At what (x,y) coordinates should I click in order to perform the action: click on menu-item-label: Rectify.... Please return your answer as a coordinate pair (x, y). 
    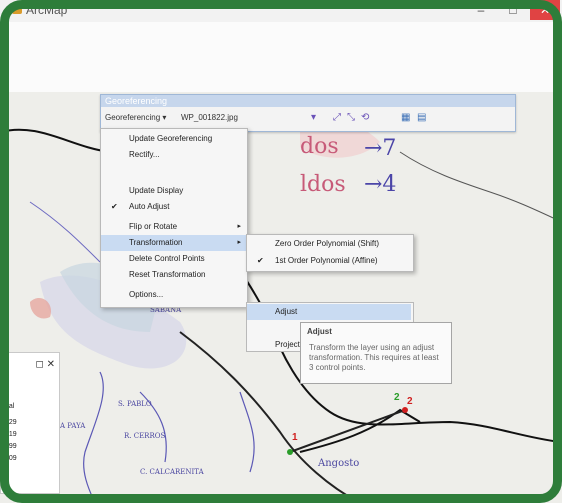
    Looking at the image, I should click on (144, 154).